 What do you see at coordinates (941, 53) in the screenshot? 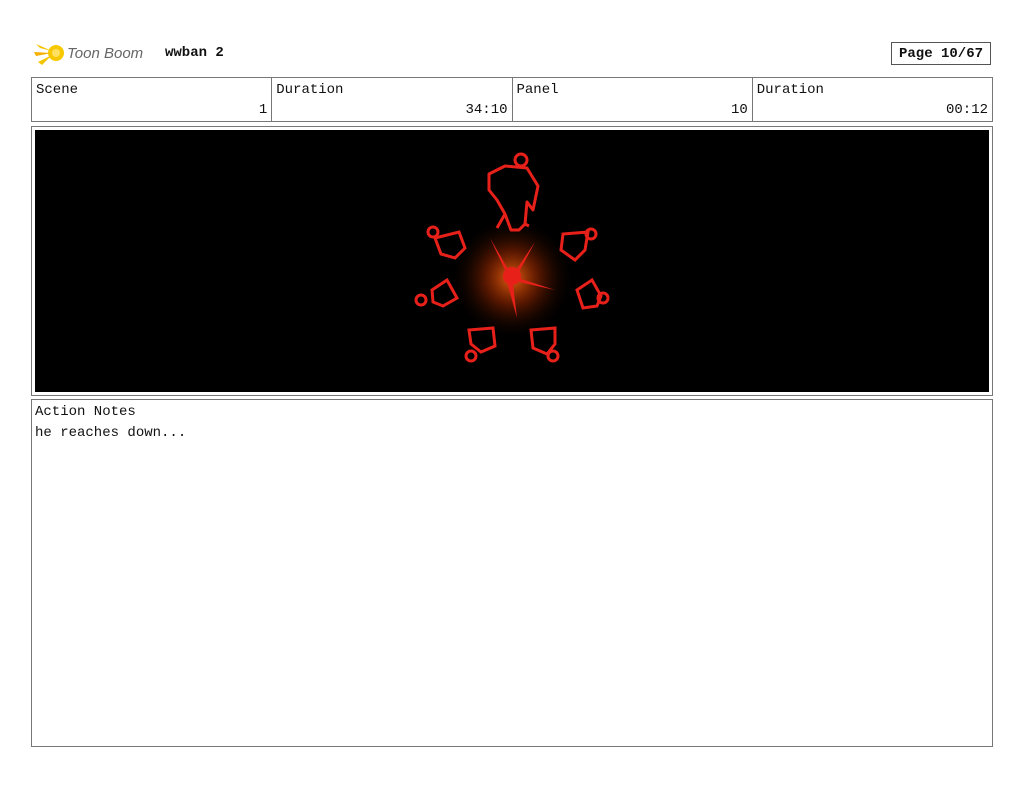
I see `page-indicator: Page 10/67` at bounding box center [941, 53].